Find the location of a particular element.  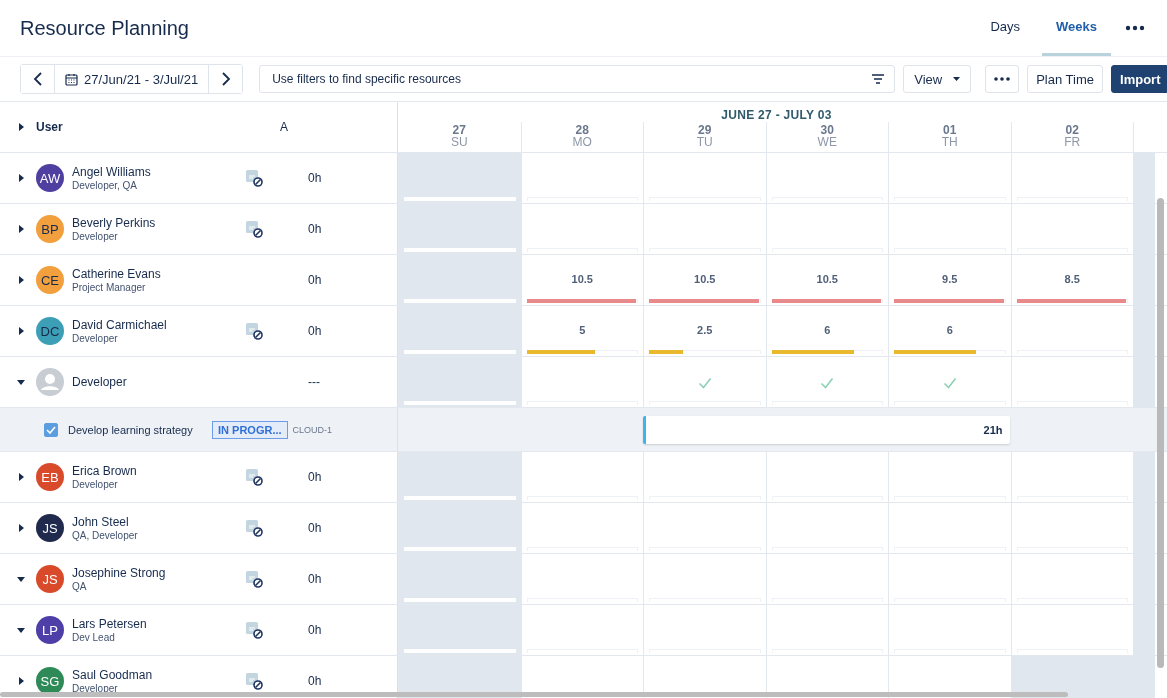

user-name: David Carmichael is located at coordinates (120, 325).